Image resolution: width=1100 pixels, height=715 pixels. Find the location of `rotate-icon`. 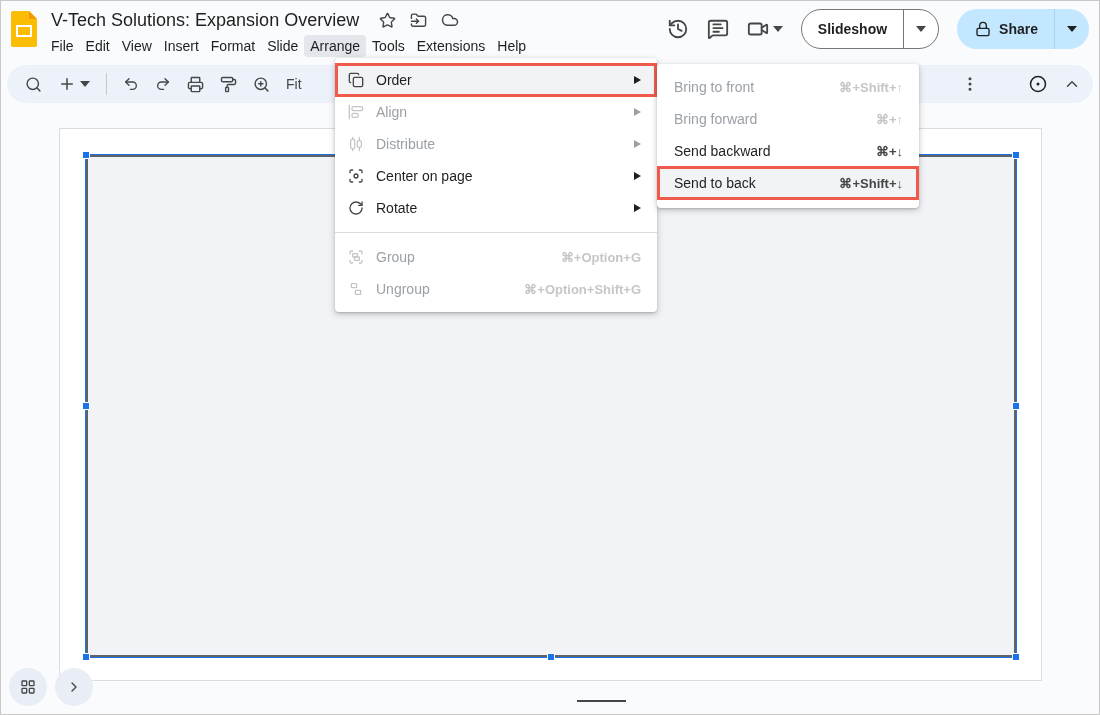

rotate-icon is located at coordinates (356, 208).